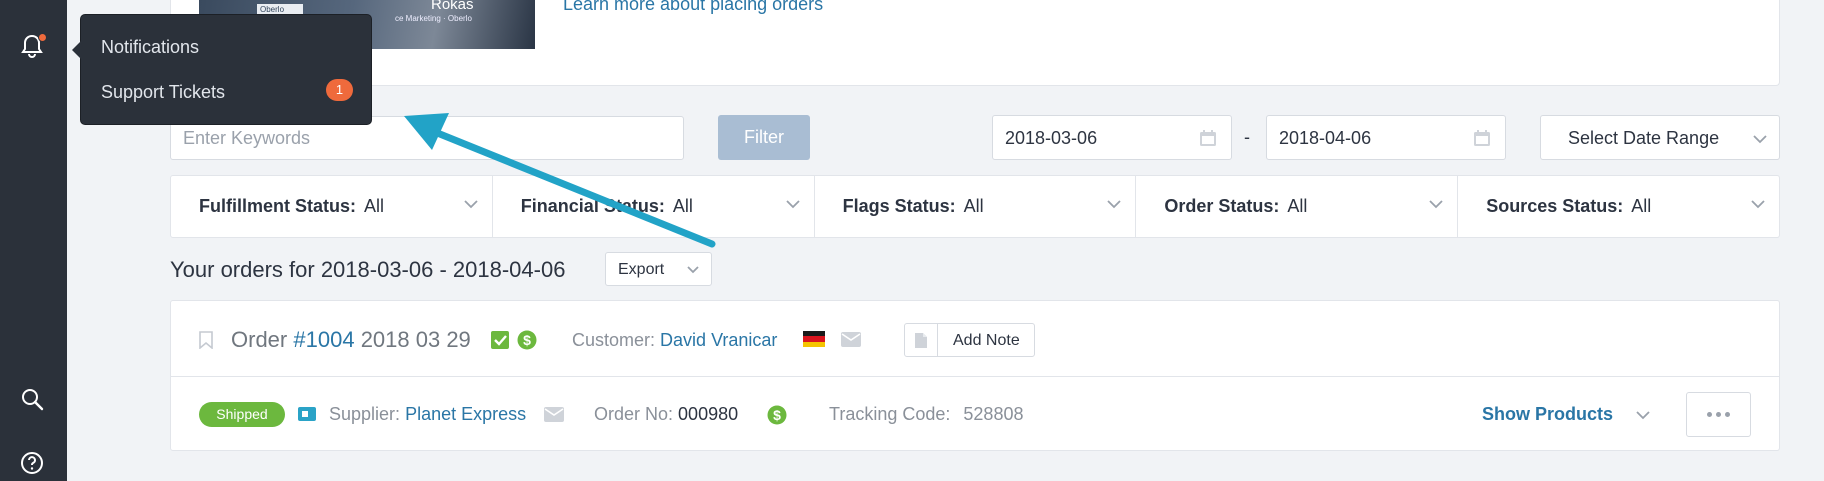  I want to click on export-button: Export, so click(658, 269).